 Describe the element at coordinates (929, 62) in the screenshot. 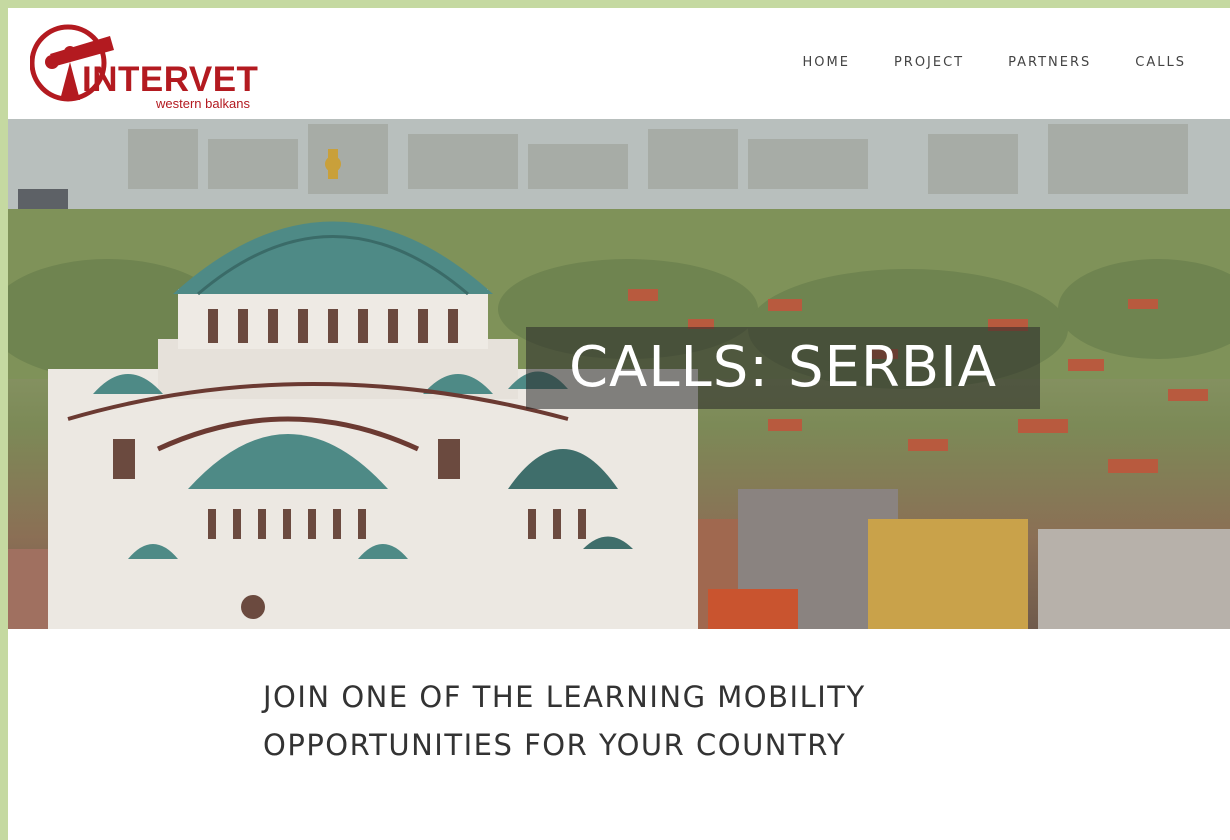

I see `nav-item-project: PROJECT` at that location.